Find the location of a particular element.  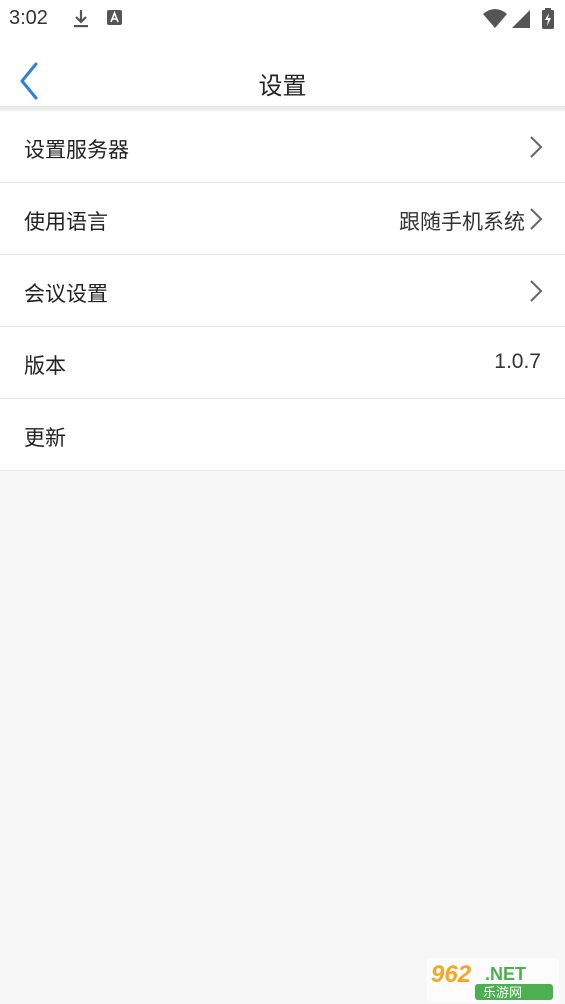

setting-value: 跟随手机系统 is located at coordinates (462, 222).